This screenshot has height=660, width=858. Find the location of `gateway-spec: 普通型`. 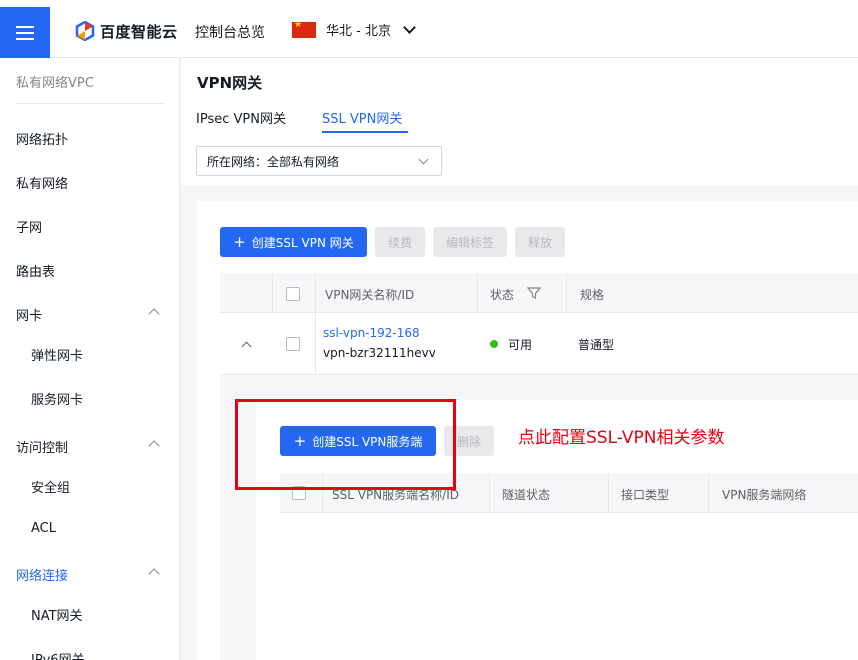

gateway-spec: 普通型 is located at coordinates (596, 345).